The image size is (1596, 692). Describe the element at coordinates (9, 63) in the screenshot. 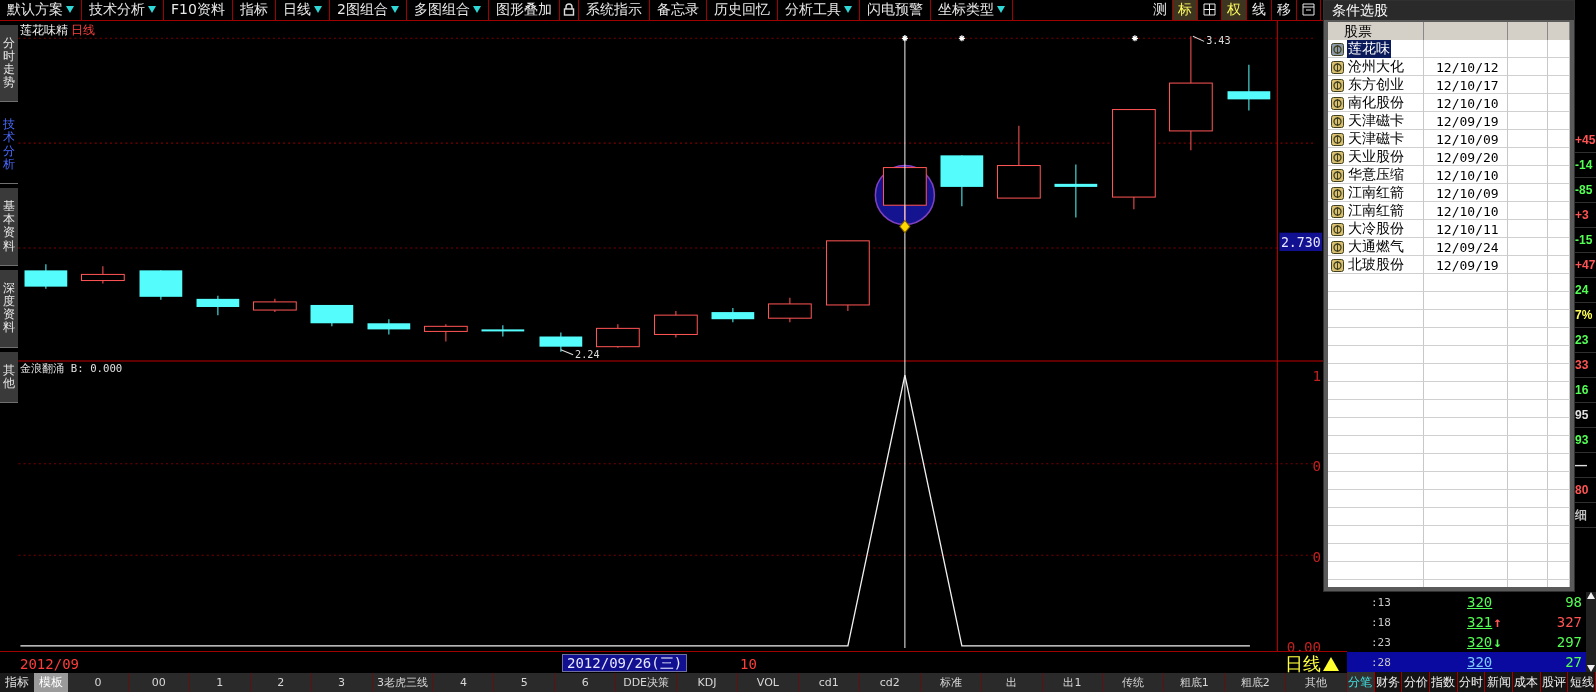

I see `side-tab: 分时走势` at that location.